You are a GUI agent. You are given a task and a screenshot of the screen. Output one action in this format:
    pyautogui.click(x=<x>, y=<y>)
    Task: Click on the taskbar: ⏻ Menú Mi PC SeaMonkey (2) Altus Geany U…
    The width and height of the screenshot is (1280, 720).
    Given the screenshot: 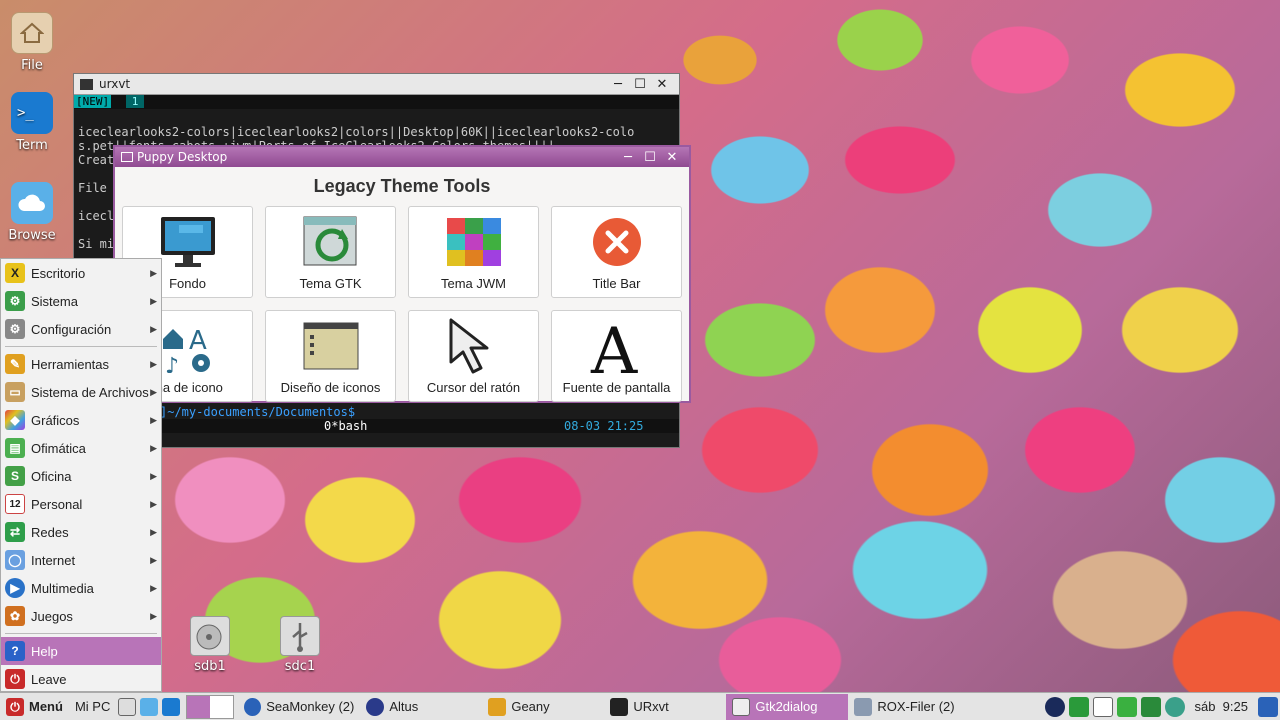 What is the action you would take?
    pyautogui.click(x=640, y=706)
    